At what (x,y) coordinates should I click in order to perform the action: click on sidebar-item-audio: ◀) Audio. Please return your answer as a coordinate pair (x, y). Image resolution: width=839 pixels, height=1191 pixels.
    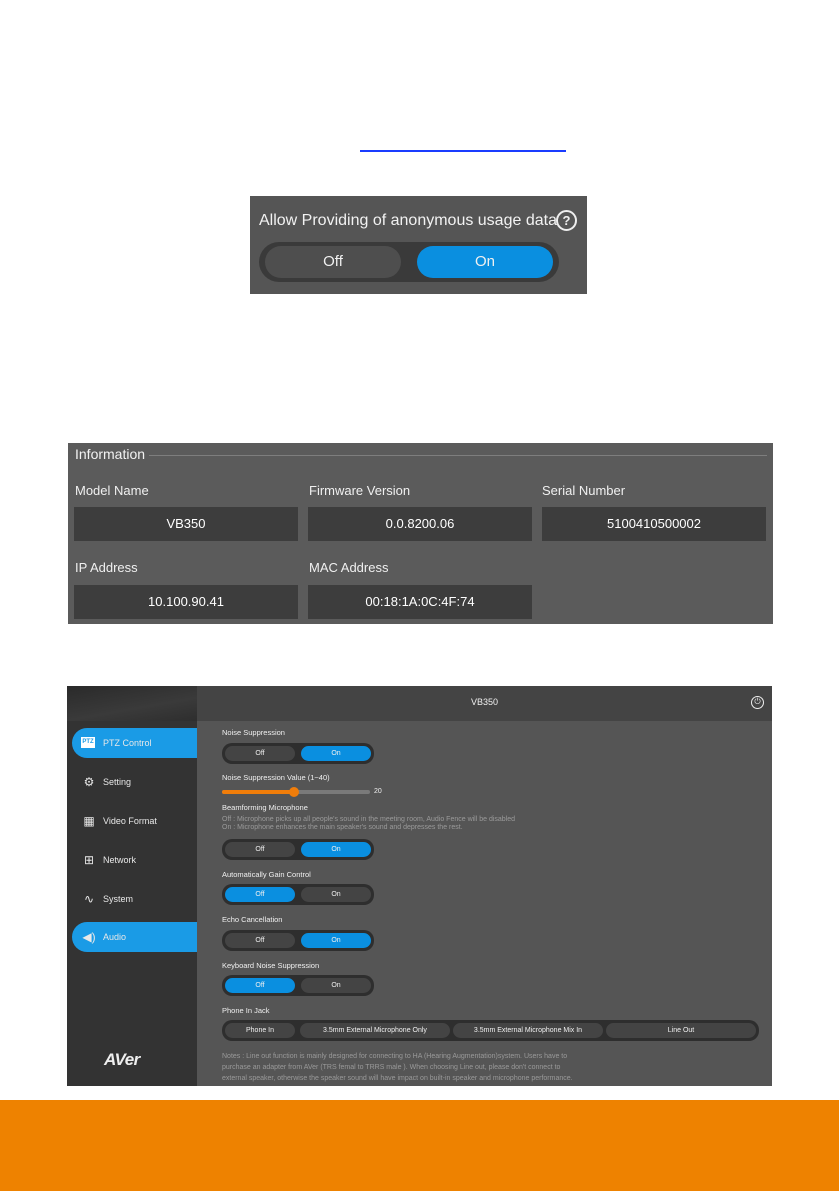
    Looking at the image, I should click on (134, 937).